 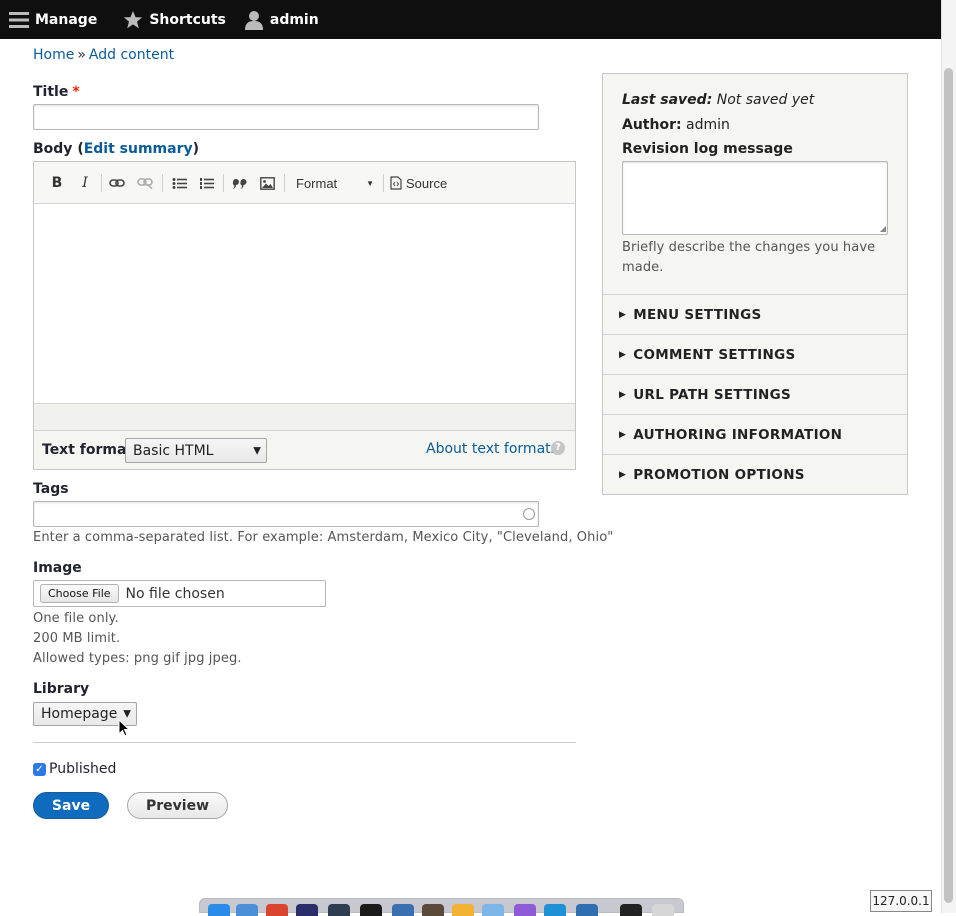 I want to click on library-label: Library, so click(x=61, y=689).